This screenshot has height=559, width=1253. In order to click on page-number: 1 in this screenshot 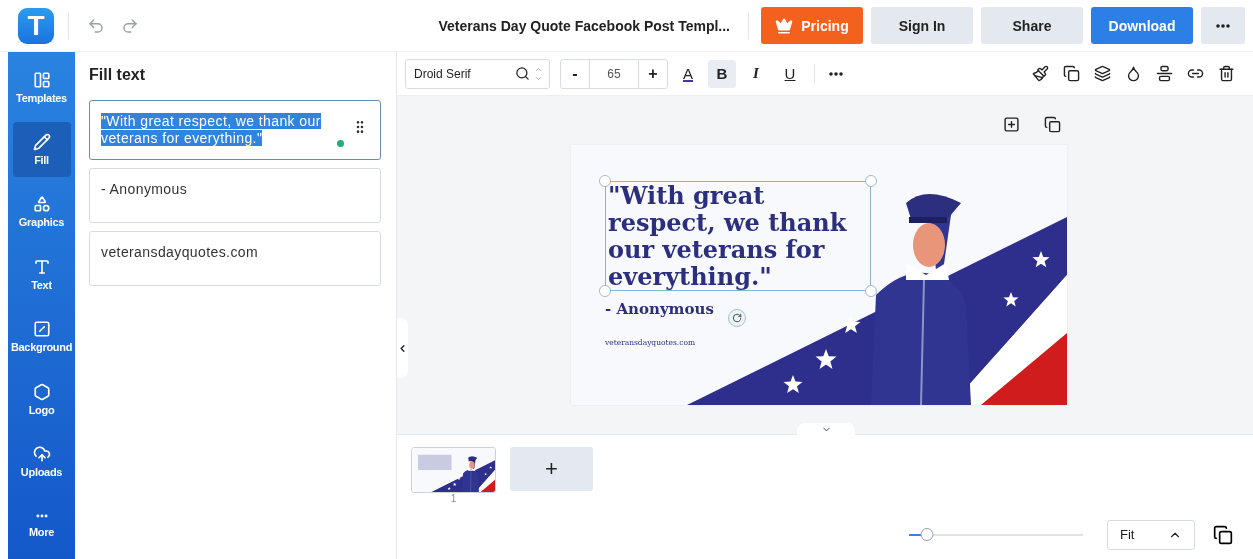, I will do `click(453, 498)`.